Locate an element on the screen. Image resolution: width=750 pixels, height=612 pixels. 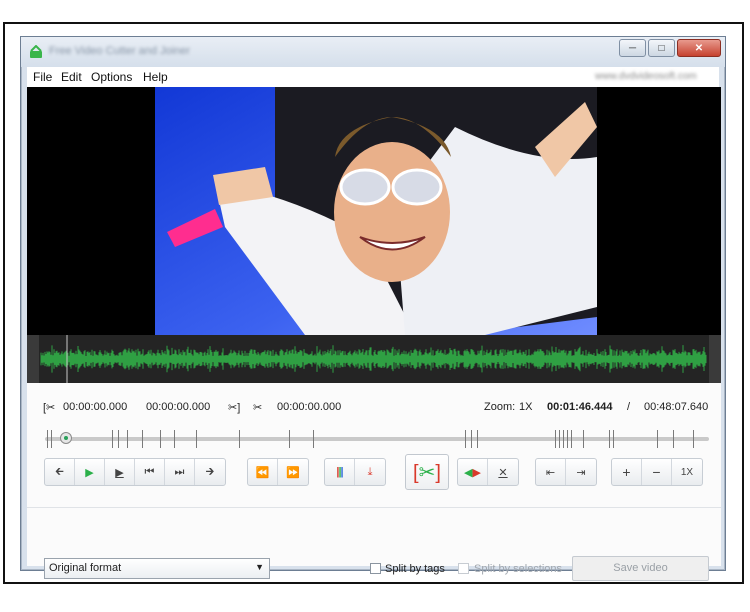
clear-icon: ✕ is located at coordinates (503, 472).